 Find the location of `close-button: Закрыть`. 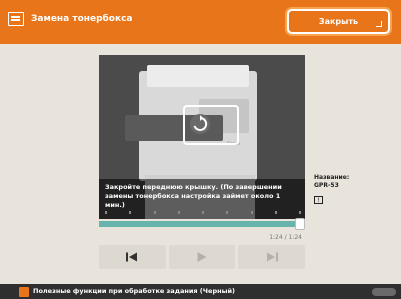

close-button: Закрыть is located at coordinates (338, 21).